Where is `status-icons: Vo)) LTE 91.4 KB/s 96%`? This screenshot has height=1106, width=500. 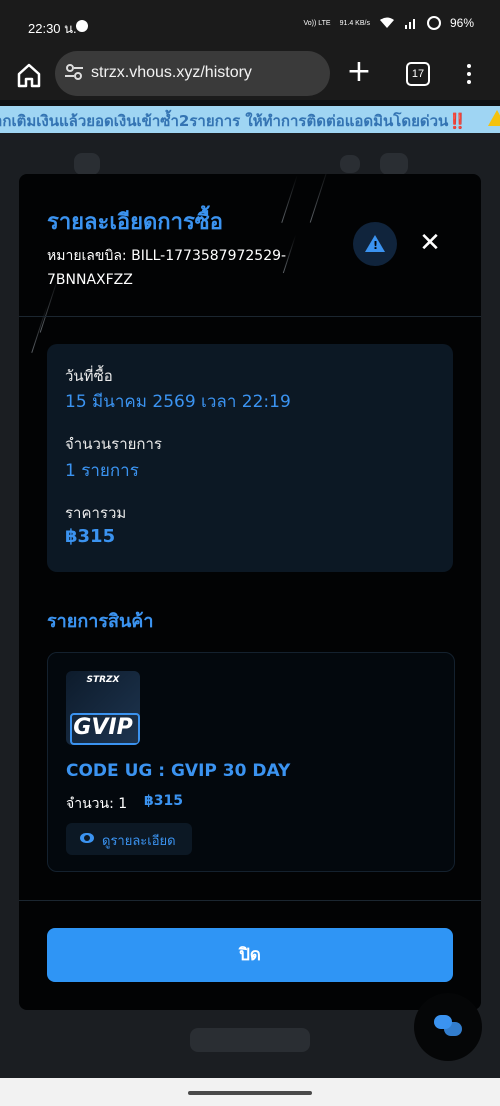 status-icons: Vo)) LTE 91.4 KB/s 96% is located at coordinates (388, 23).